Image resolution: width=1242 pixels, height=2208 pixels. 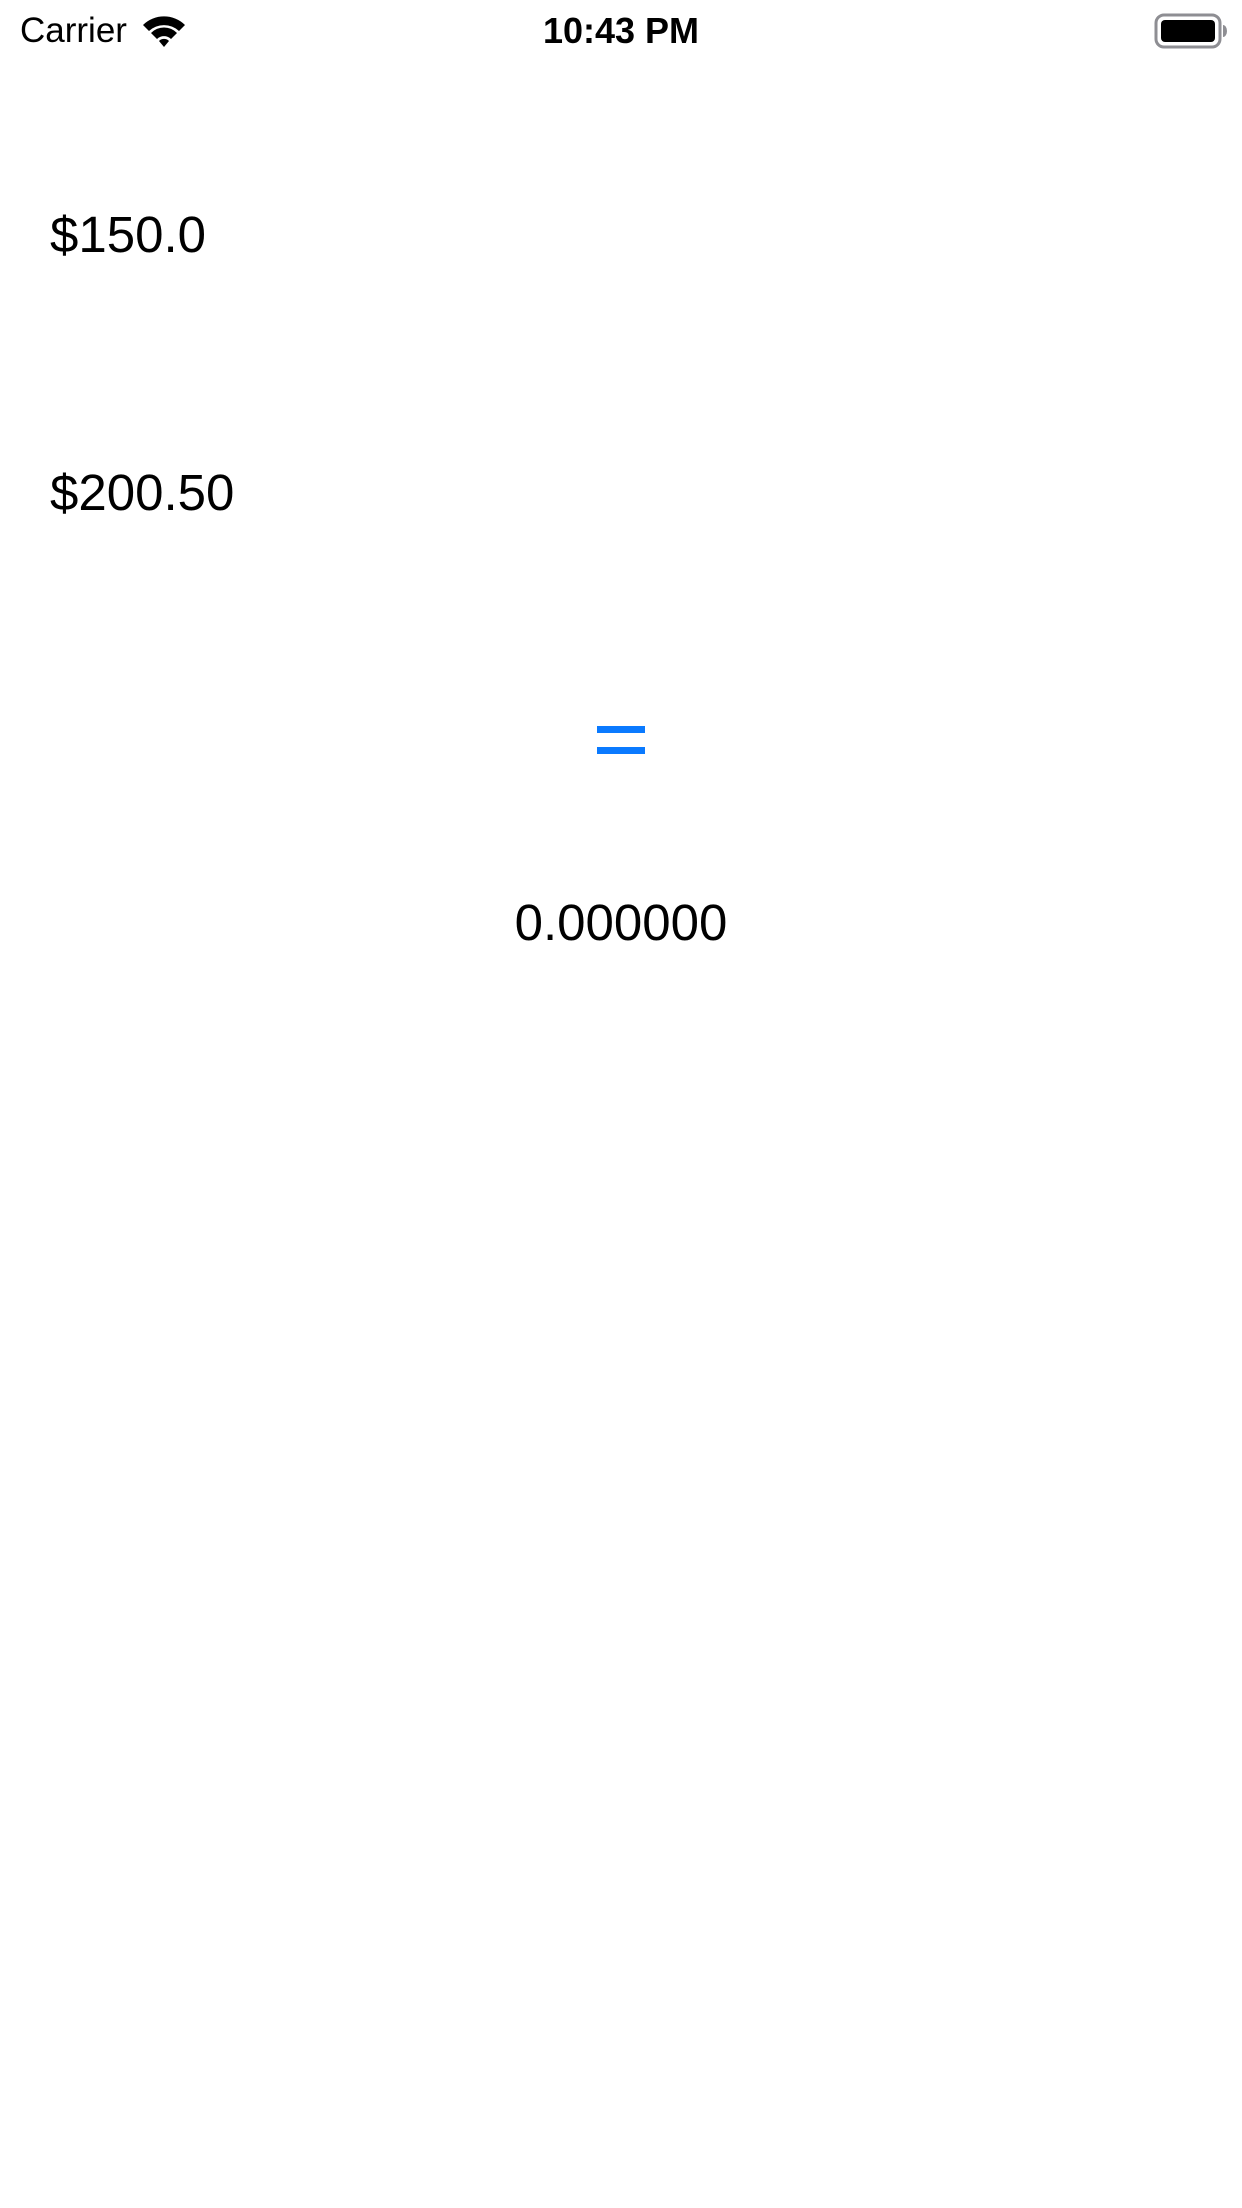 I want to click on equals-button, so click(x=621, y=740).